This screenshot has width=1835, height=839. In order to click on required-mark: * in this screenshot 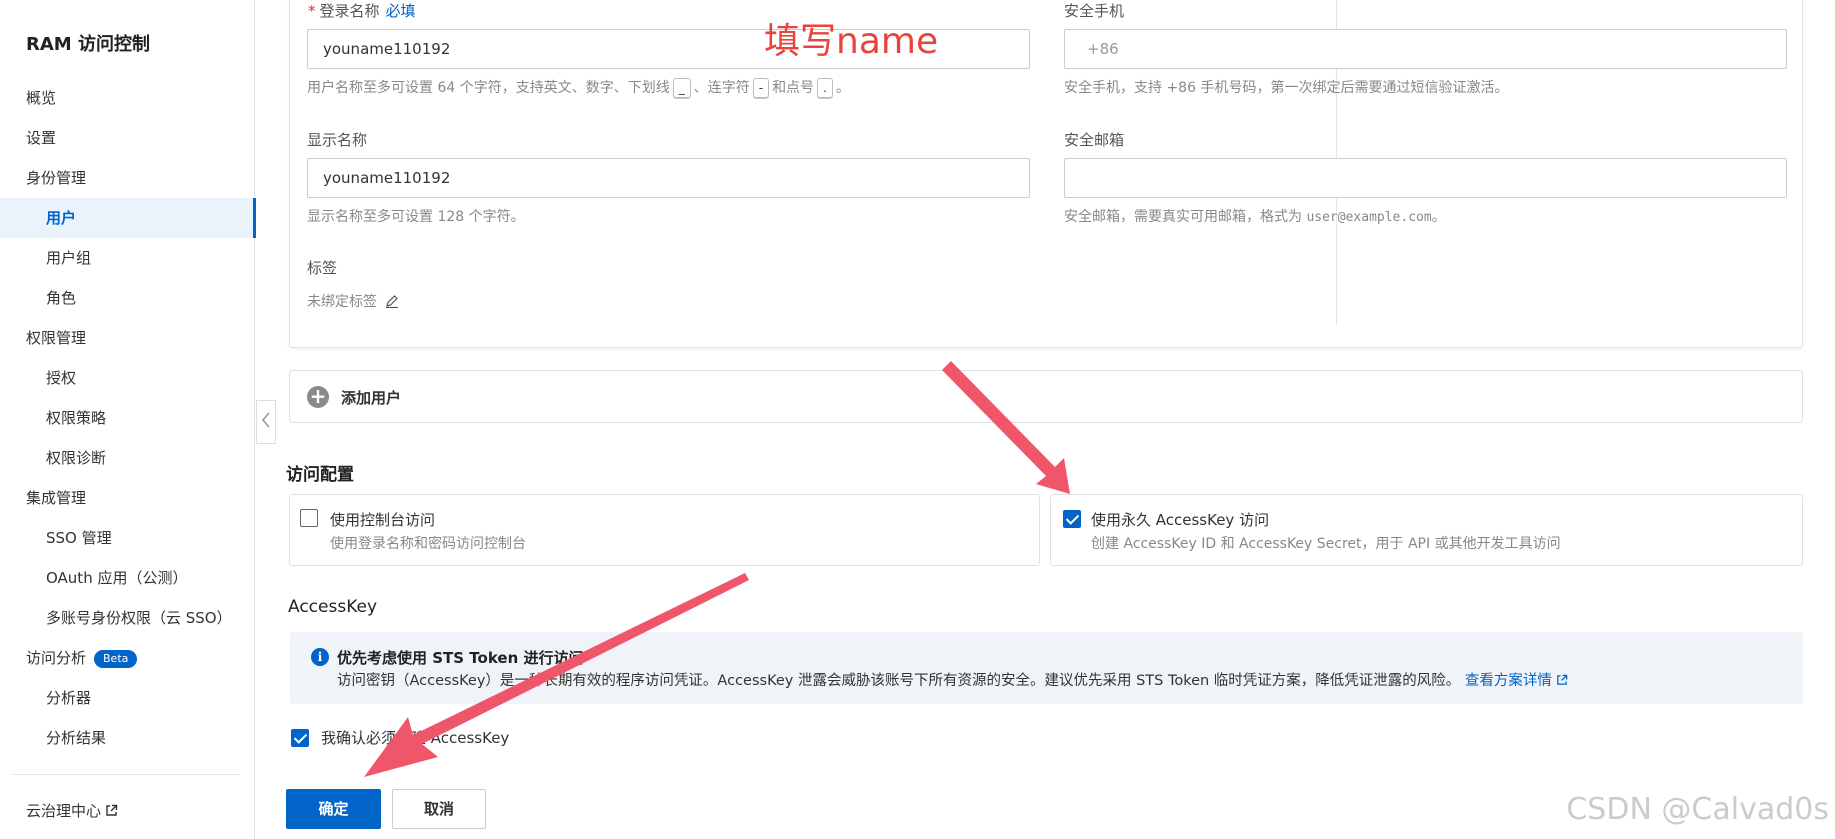, I will do `click(312, 11)`.